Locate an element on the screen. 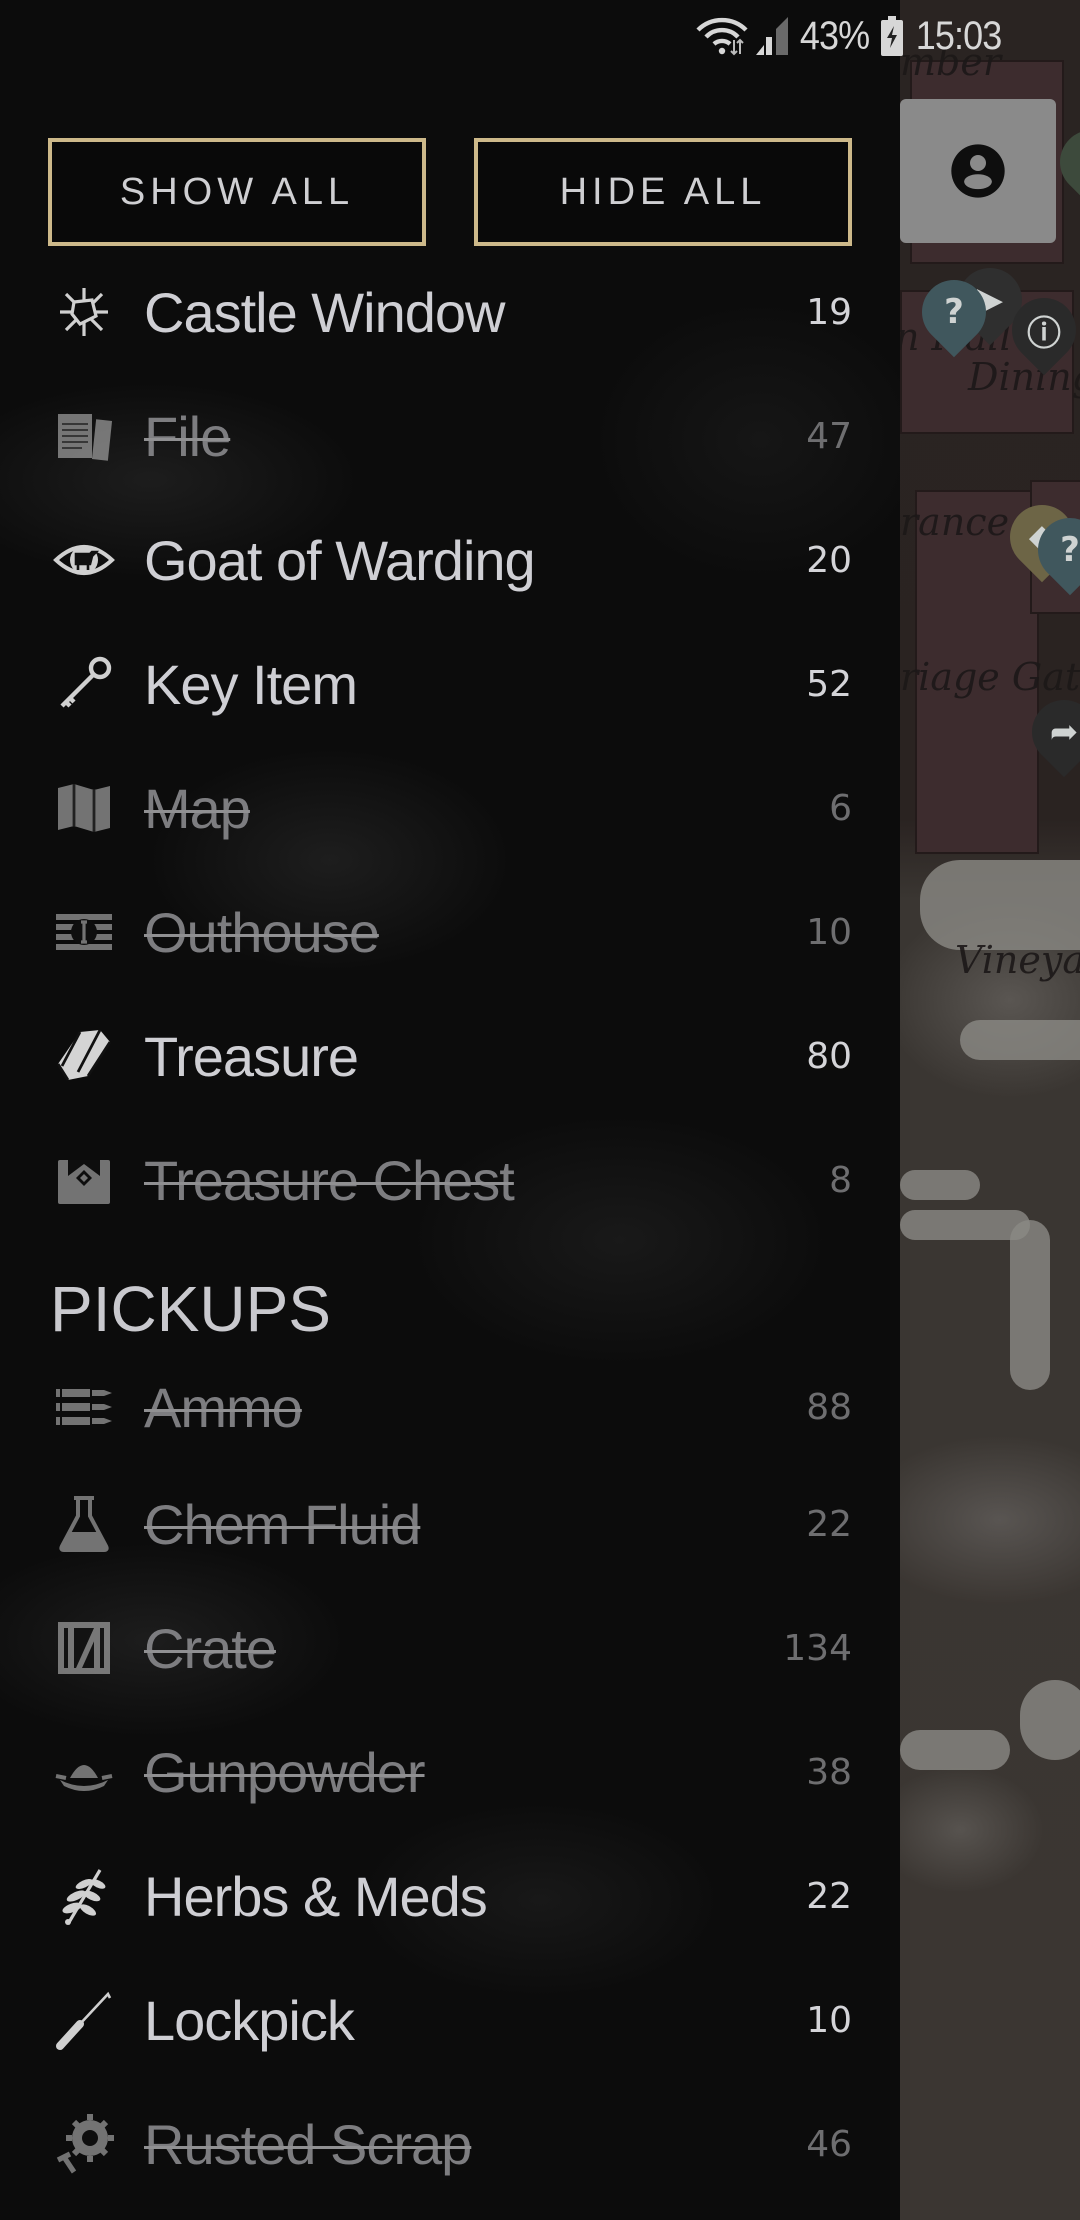  broken-window-icon is located at coordinates (84, 312).